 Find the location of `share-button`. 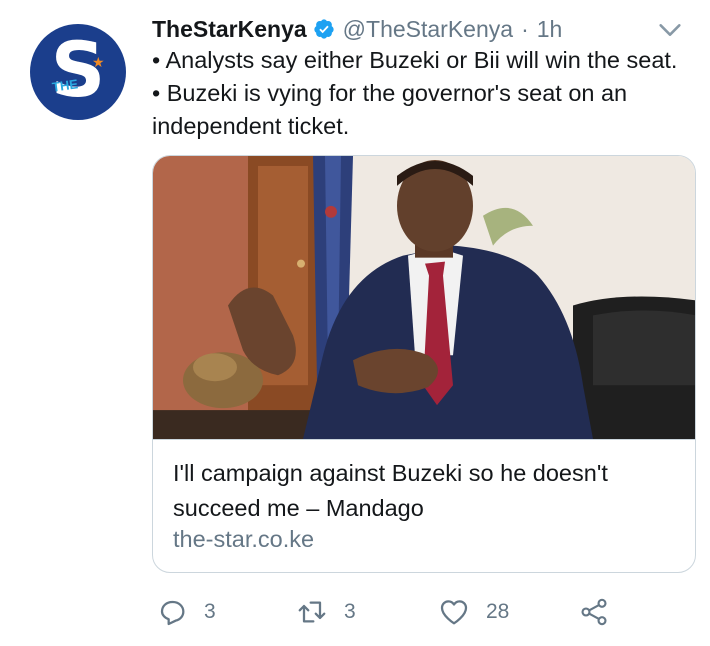

share-button is located at coordinates (594, 612).